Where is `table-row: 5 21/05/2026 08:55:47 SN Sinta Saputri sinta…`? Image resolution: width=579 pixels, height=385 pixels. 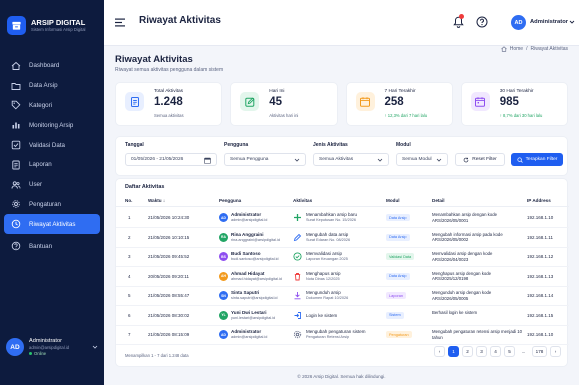 table-row: 5 21/05/2026 08:55:47 SN Sinta Saputri sinta… is located at coordinates (342, 296).